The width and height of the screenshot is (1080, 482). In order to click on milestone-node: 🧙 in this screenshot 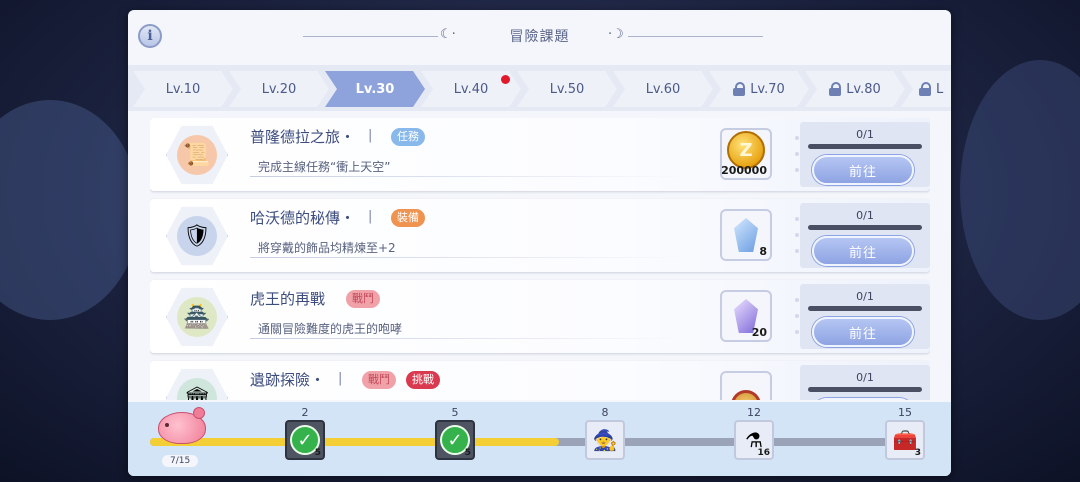, I will do `click(605, 440)`.